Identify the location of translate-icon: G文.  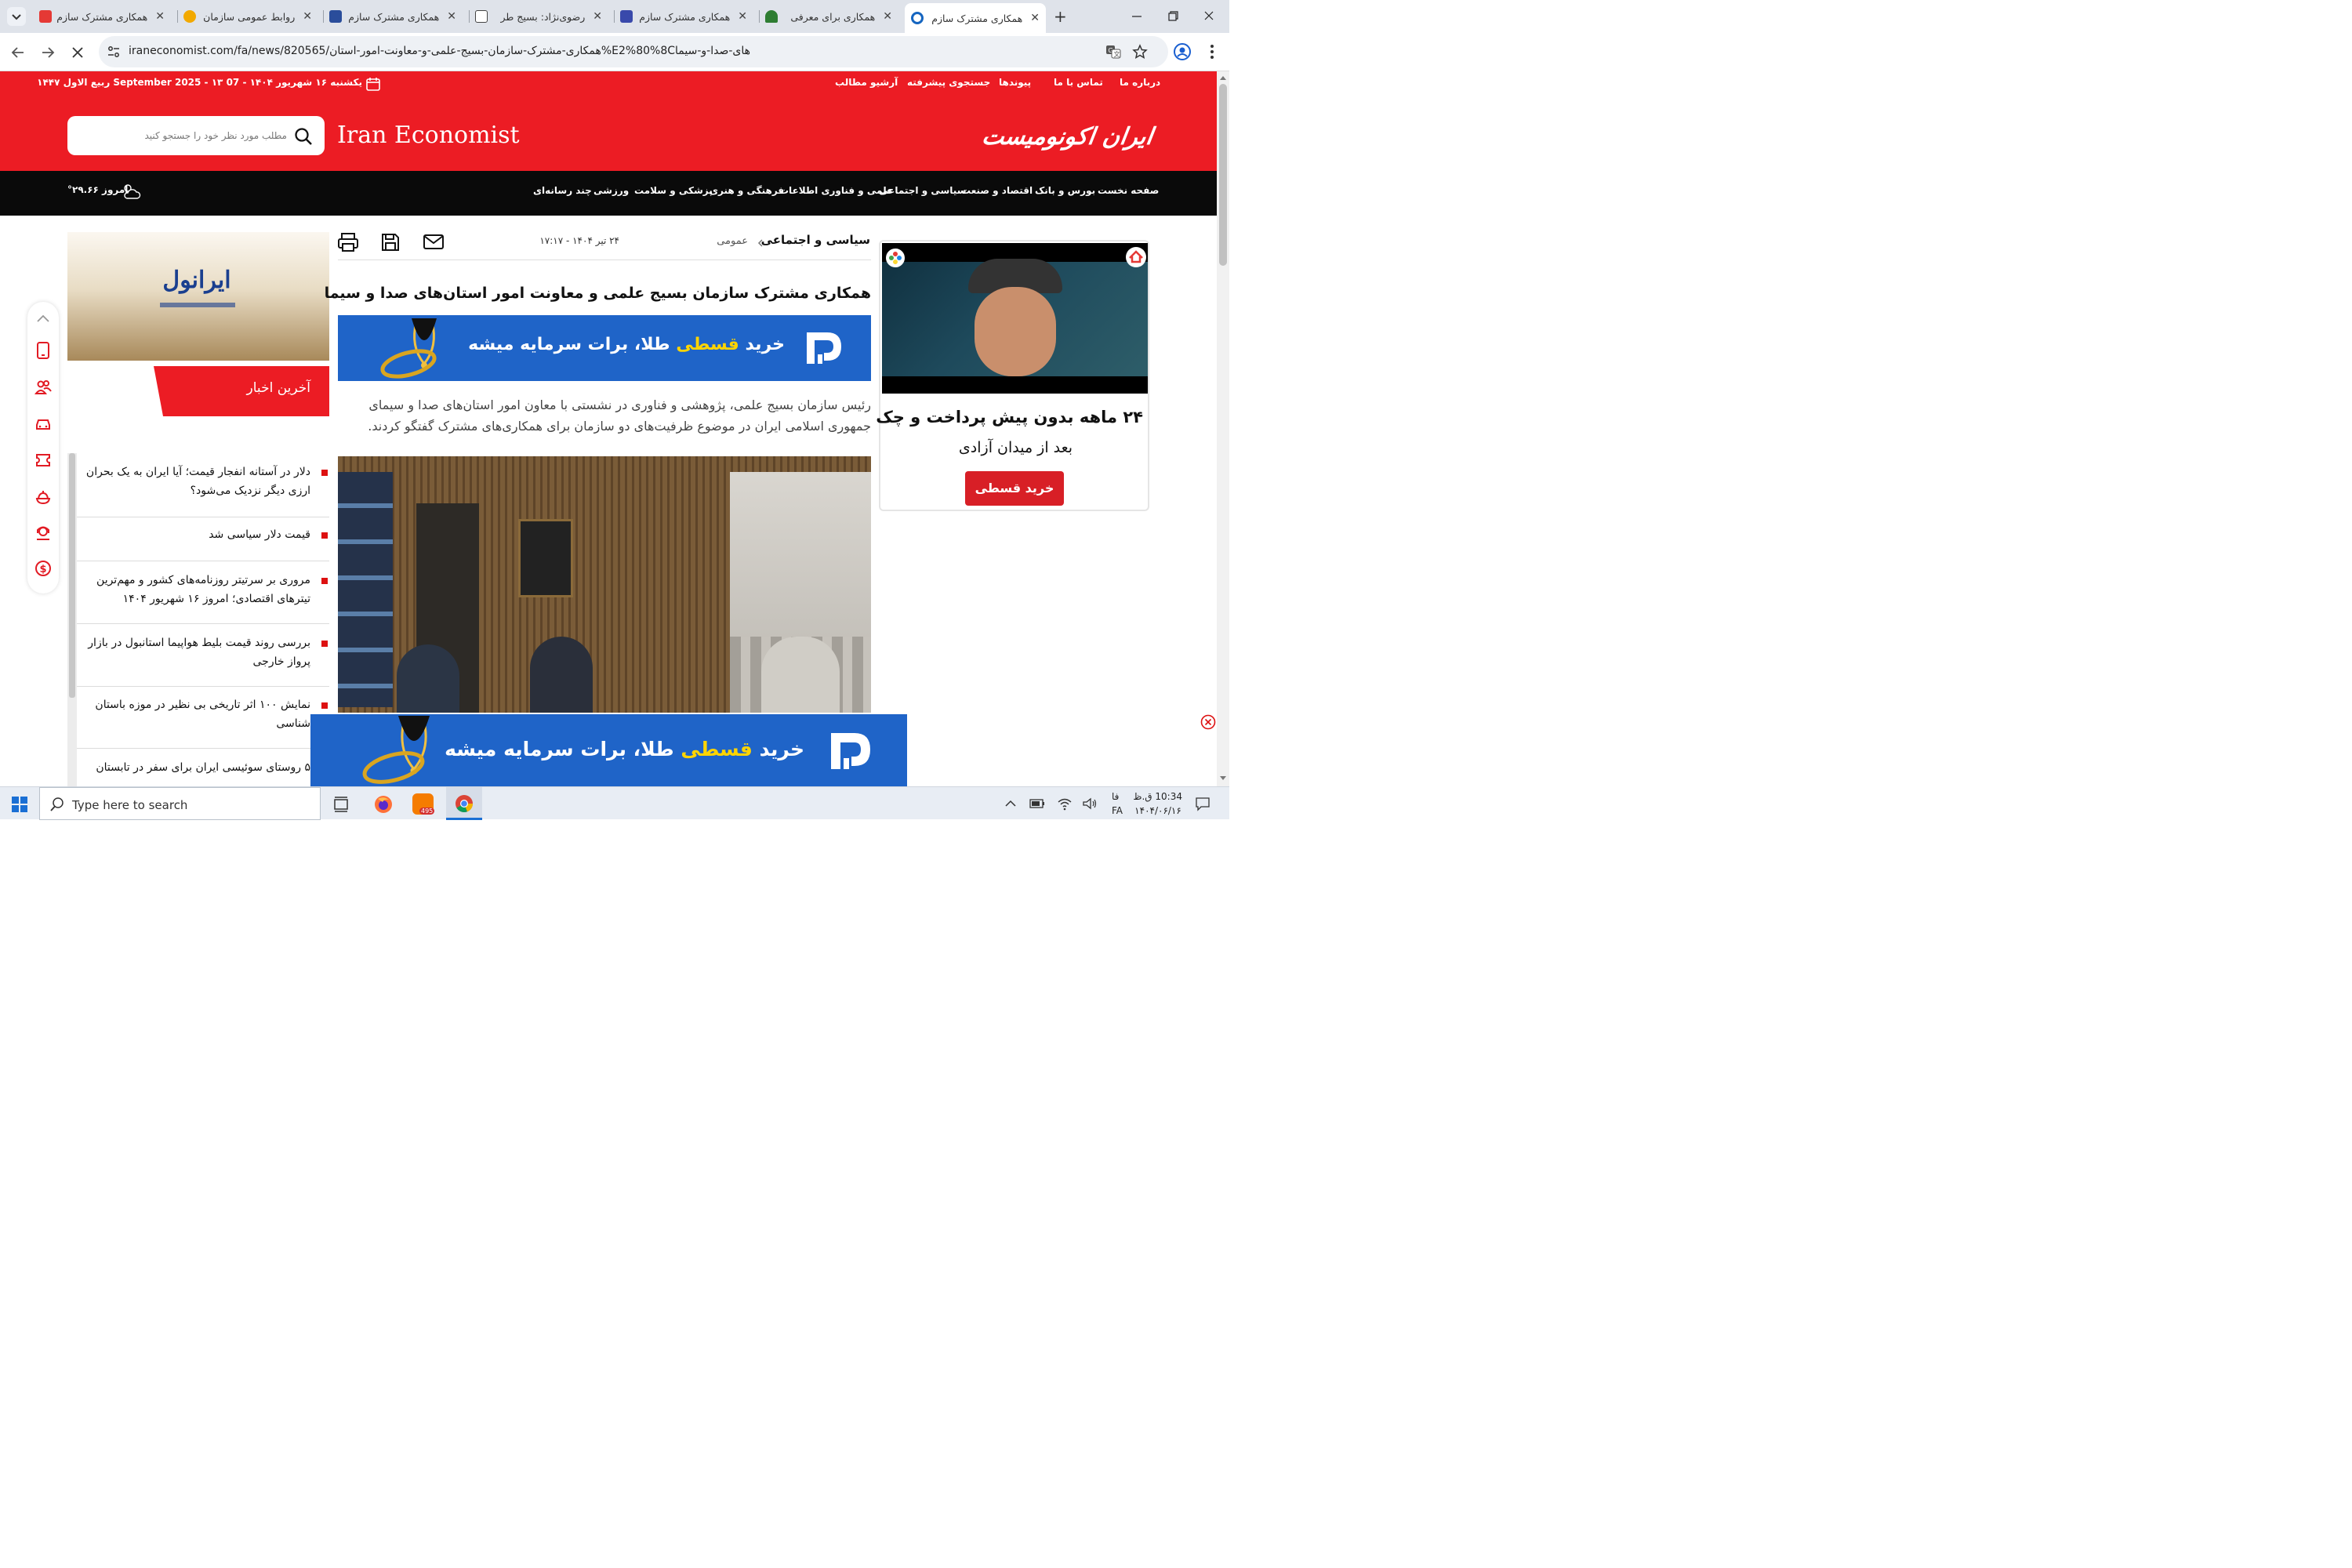
(1113, 52).